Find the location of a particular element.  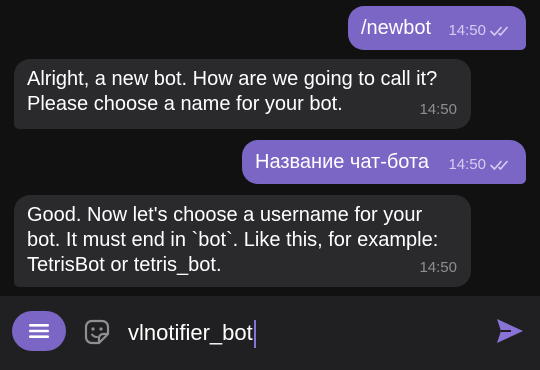

sticker-icon is located at coordinates (97, 332).